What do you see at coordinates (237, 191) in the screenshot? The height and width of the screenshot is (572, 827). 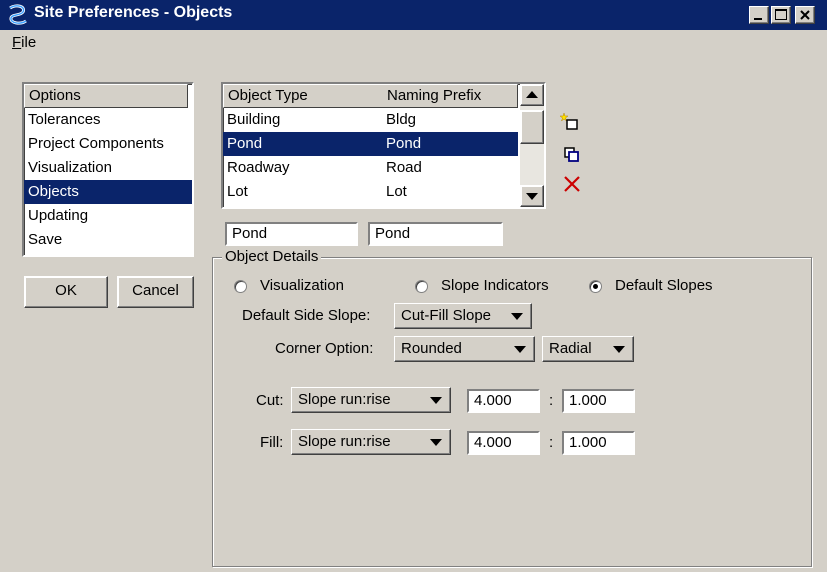 I see `cell-object-type: Lot` at bounding box center [237, 191].